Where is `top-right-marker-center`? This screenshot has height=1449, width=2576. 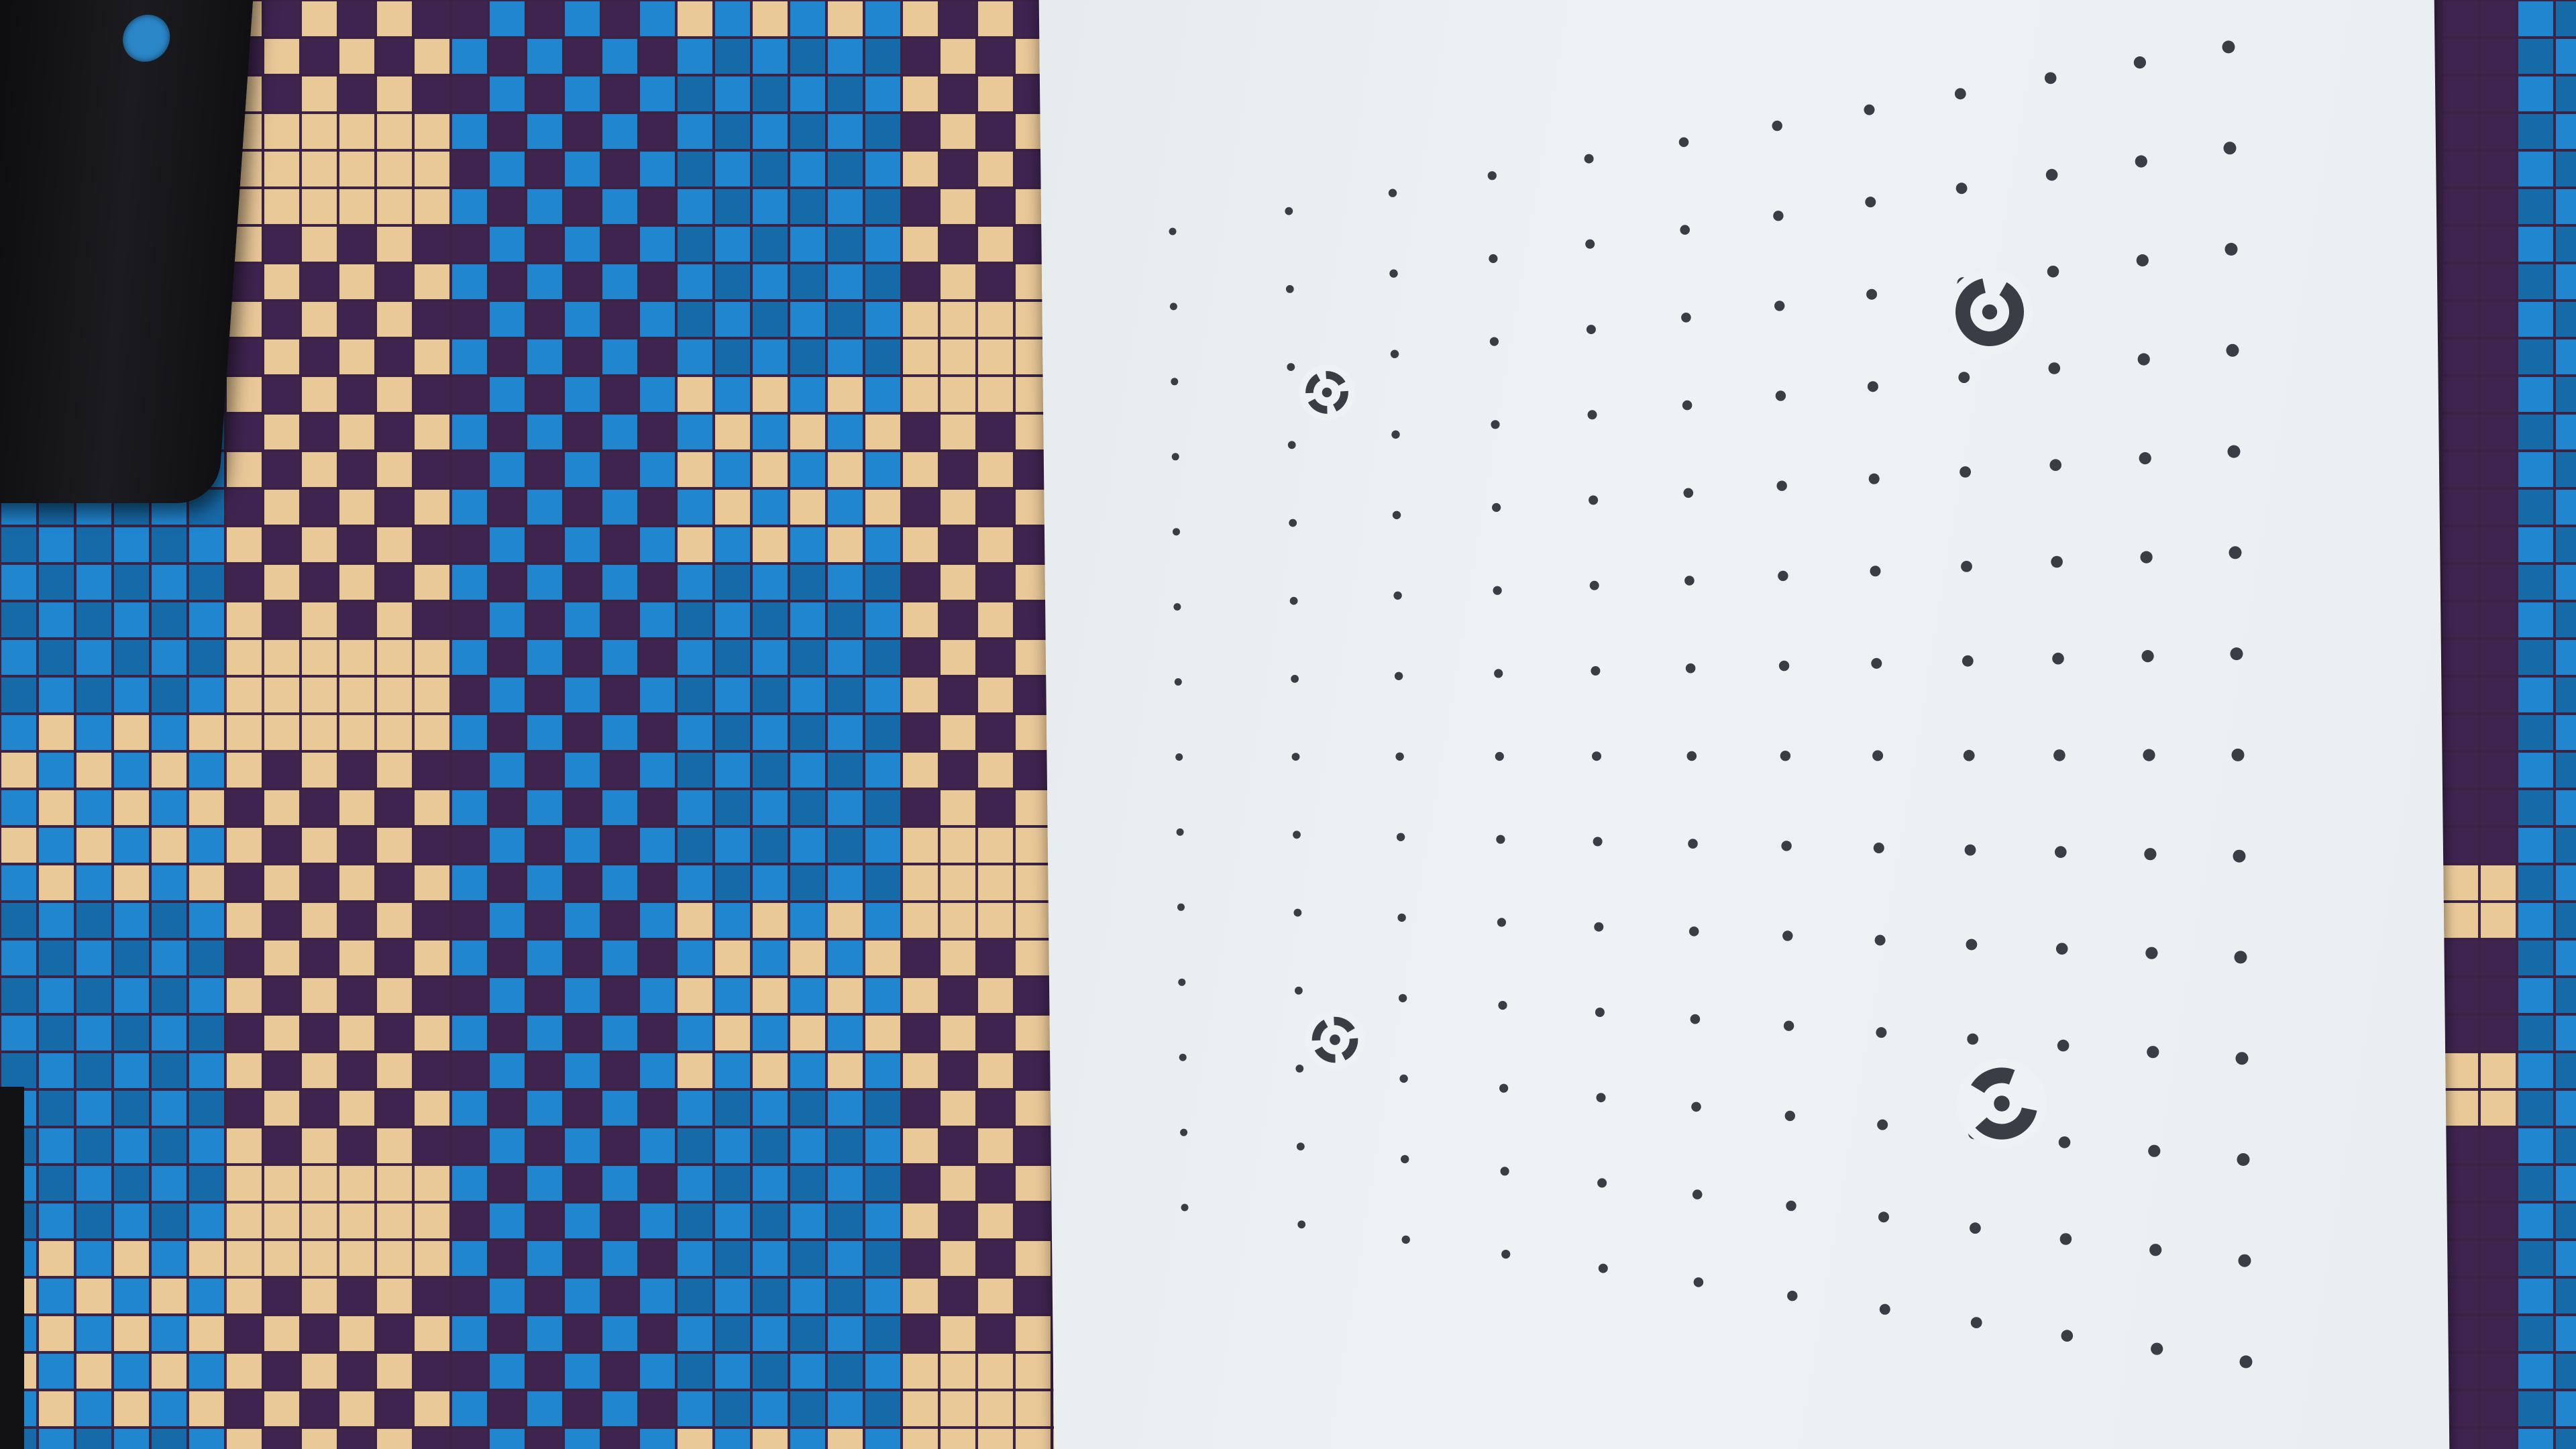
top-right-marker-center is located at coordinates (1990, 312).